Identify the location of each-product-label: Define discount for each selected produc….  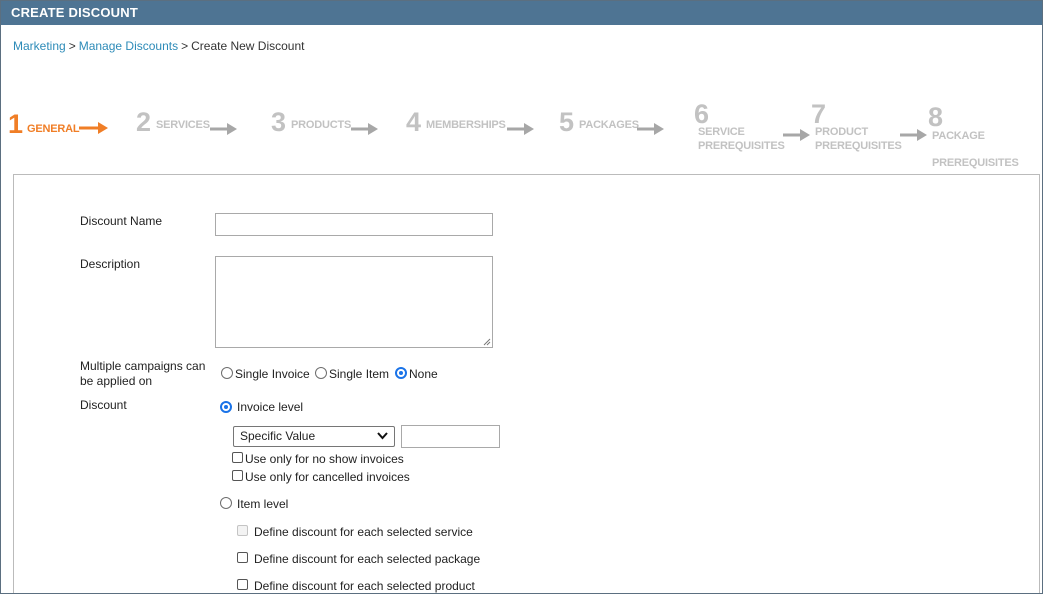
(364, 586).